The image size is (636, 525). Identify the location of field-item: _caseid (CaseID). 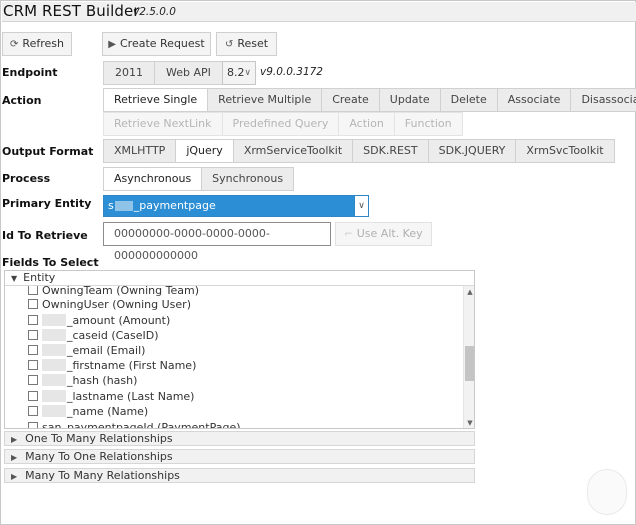
(93, 335).